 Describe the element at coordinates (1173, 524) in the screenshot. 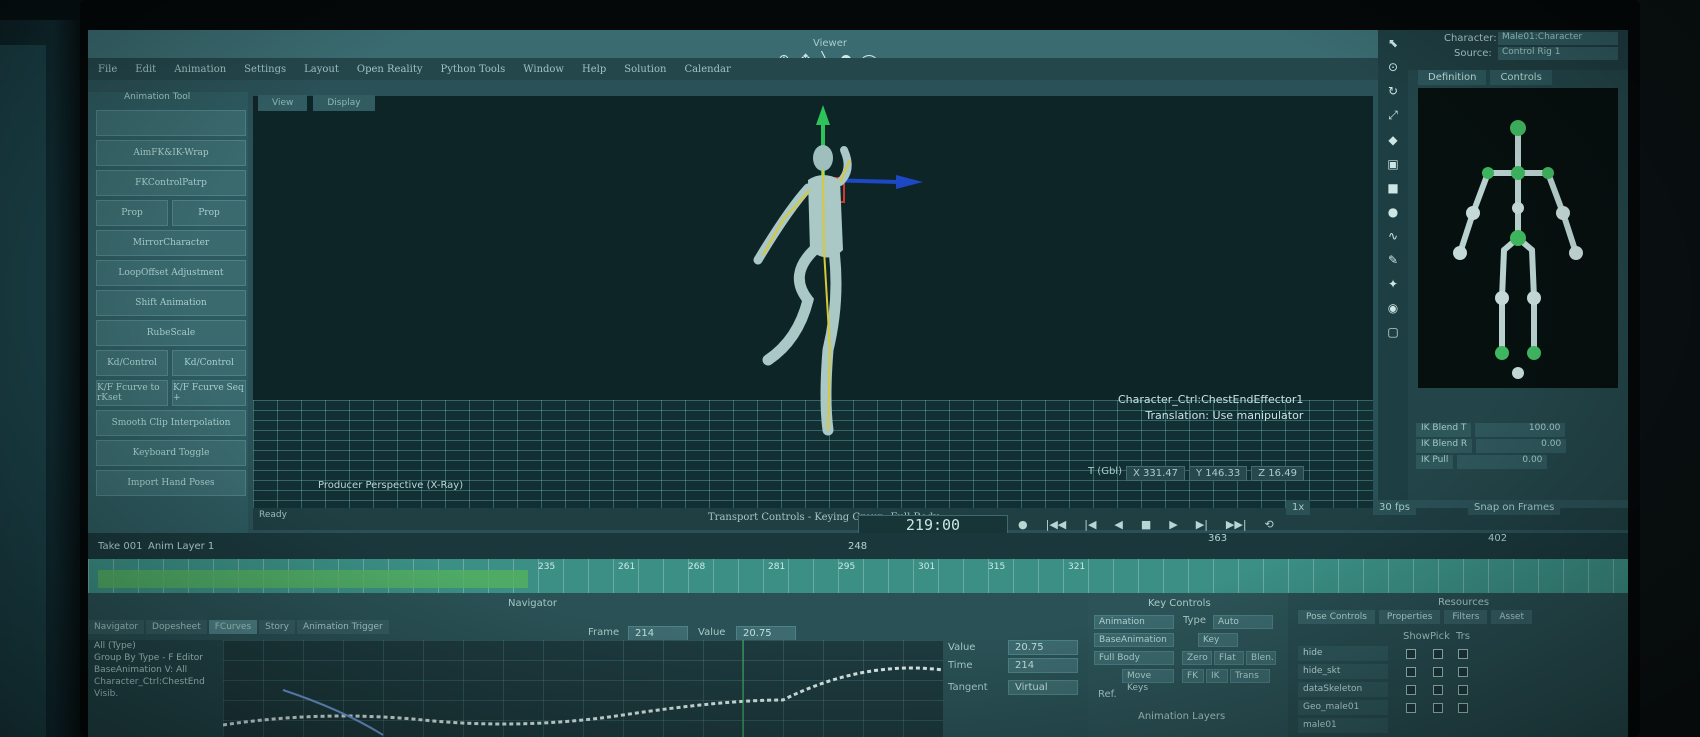

I see `play-icon: ▶` at that location.